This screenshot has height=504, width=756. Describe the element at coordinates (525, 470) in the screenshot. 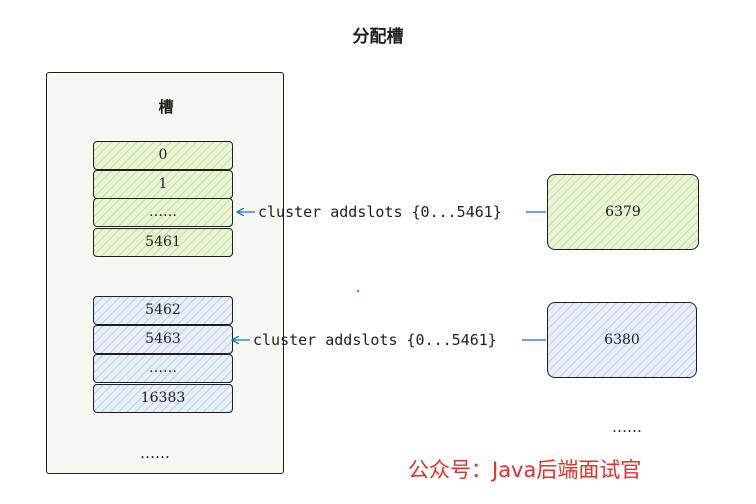

I see `watermark: 公众号：Java后端面试官` at that location.